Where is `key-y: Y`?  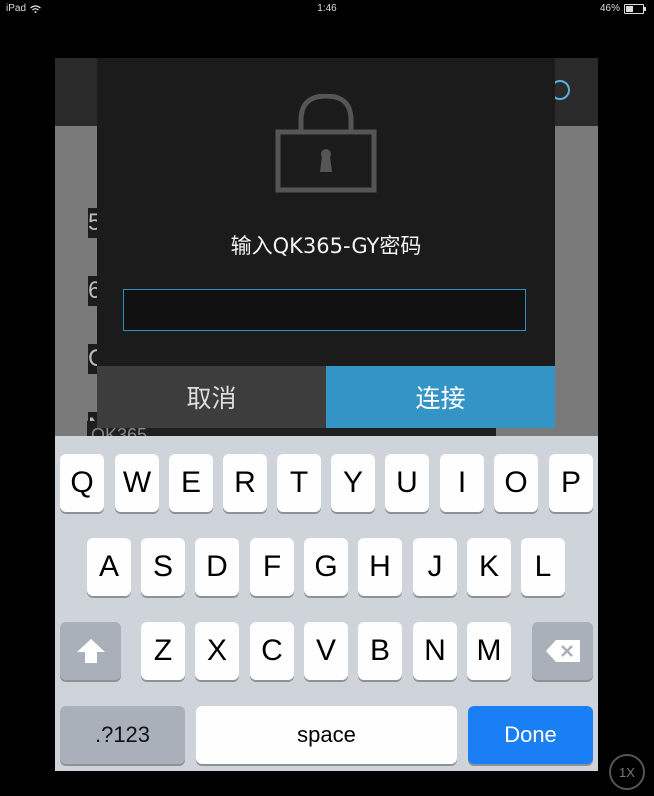
key-y: Y is located at coordinates (353, 483).